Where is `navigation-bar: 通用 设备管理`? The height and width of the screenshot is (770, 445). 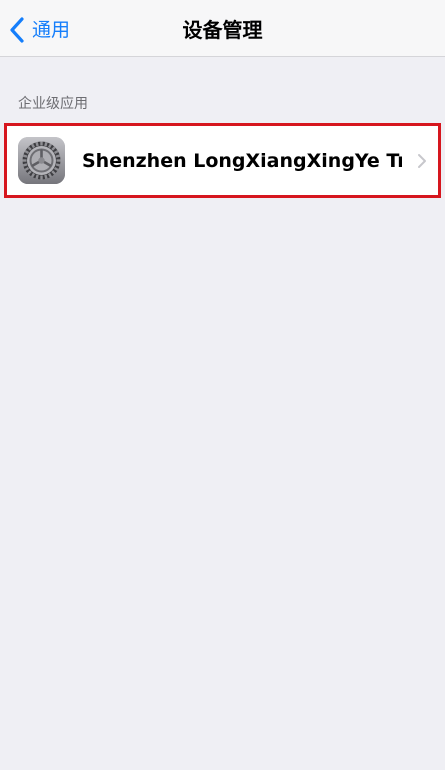 navigation-bar: 通用 设备管理 is located at coordinates (222, 28).